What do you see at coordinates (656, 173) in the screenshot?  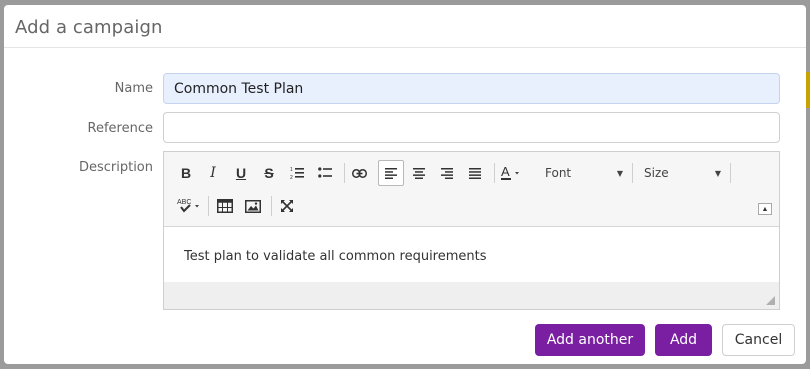 I see `size-dropdown-label: Size` at bounding box center [656, 173].